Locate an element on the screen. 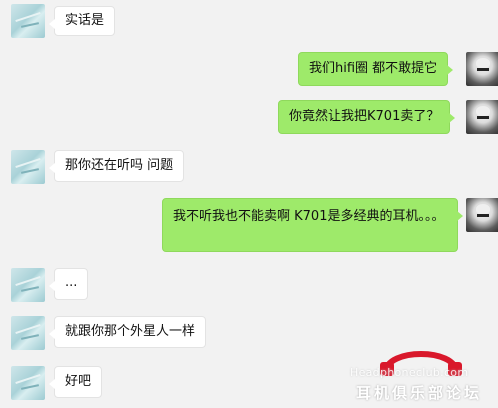  received-message-bubble: 实话是 is located at coordinates (82, 21).